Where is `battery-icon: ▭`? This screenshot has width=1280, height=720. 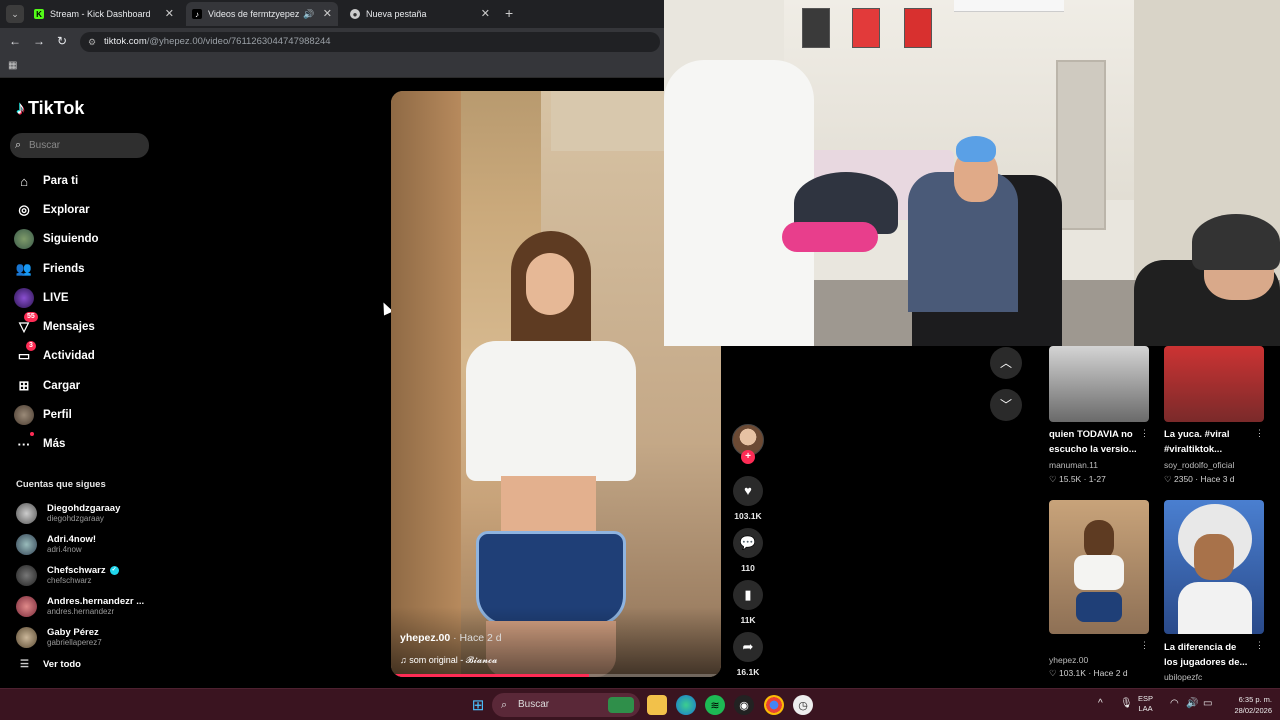
battery-icon: ▭ is located at coordinates (1207, 703).